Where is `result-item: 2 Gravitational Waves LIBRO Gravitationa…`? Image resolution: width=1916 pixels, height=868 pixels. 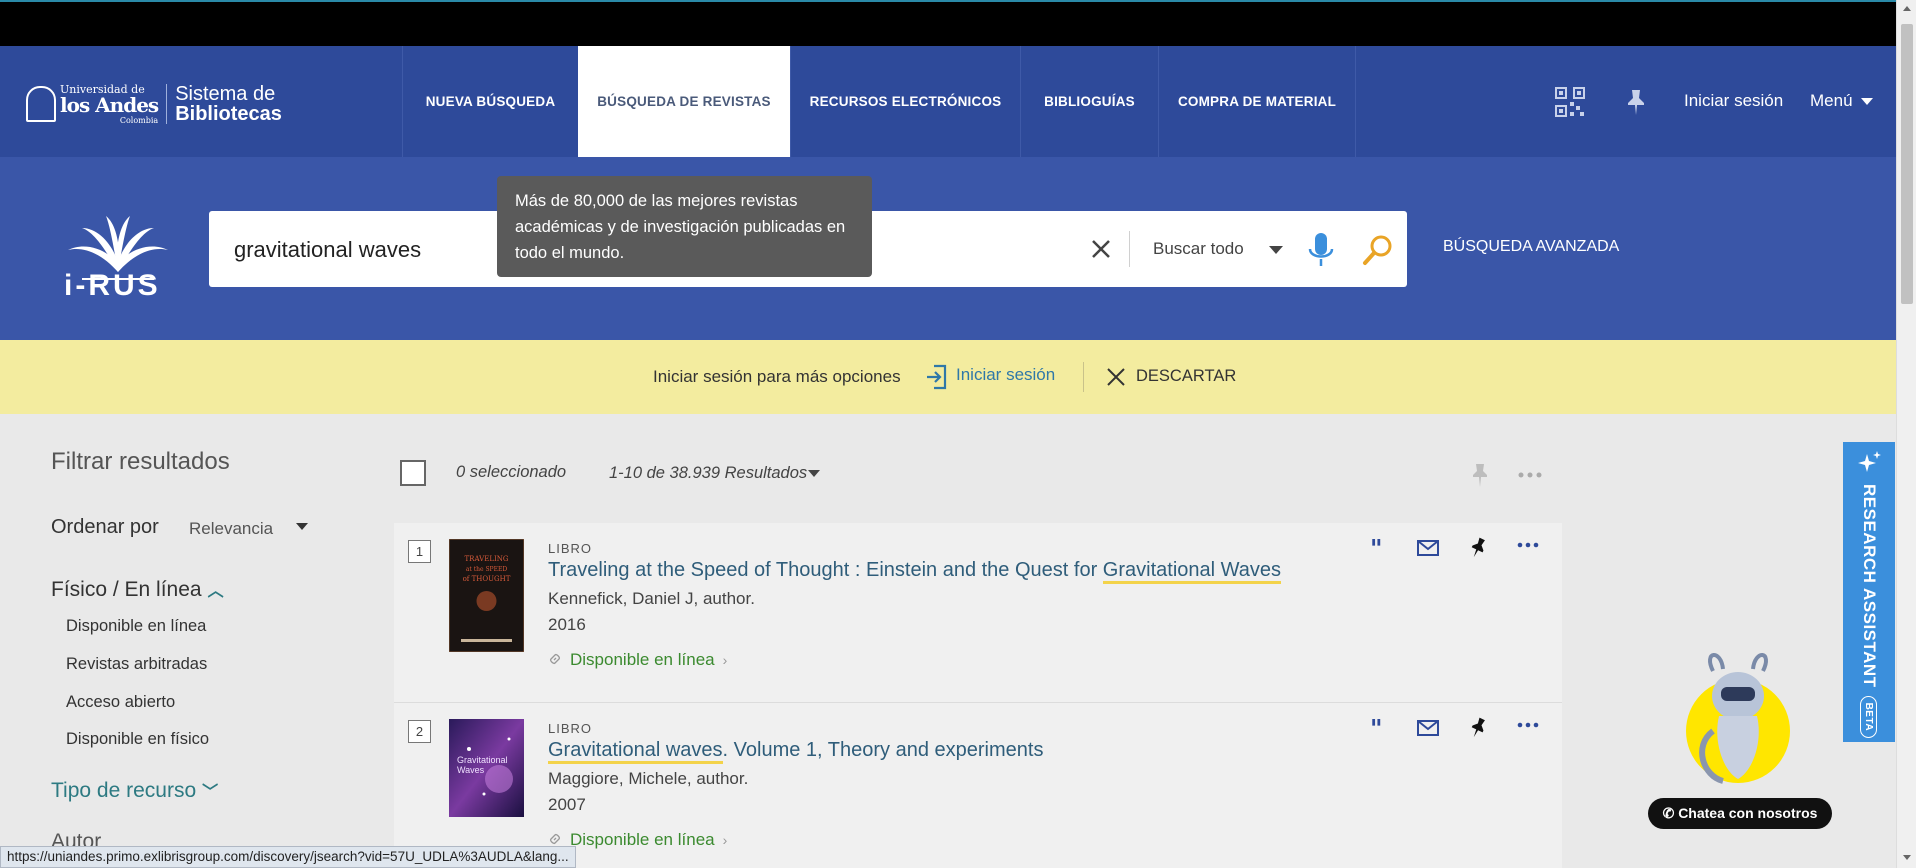 result-item: 2 Gravitational Waves LIBRO Gravitationa… is located at coordinates (978, 785).